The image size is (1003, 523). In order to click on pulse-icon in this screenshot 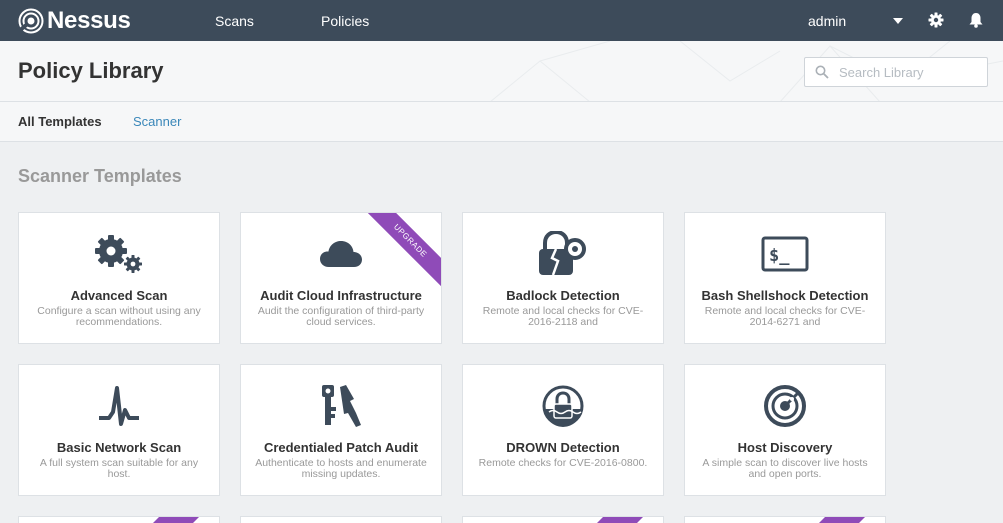, I will do `click(119, 406)`.